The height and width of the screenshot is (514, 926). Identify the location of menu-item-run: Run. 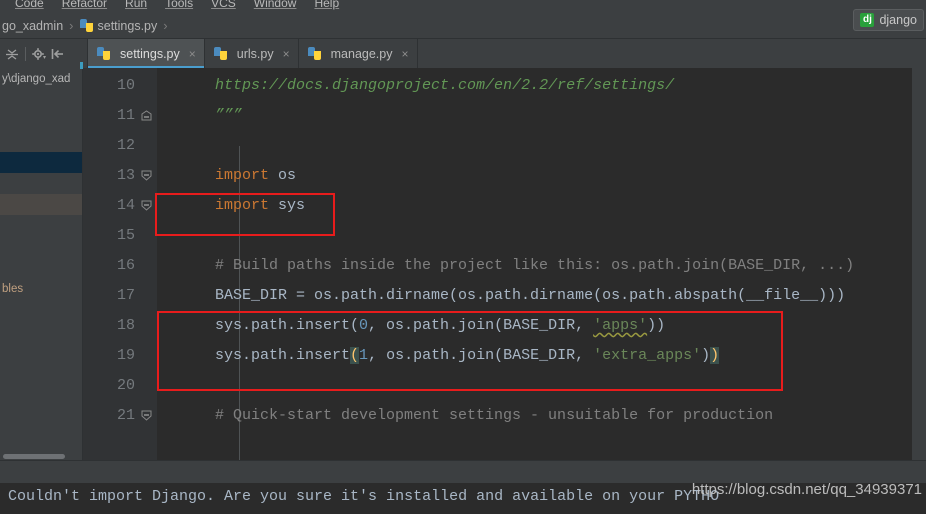
(136, 5).